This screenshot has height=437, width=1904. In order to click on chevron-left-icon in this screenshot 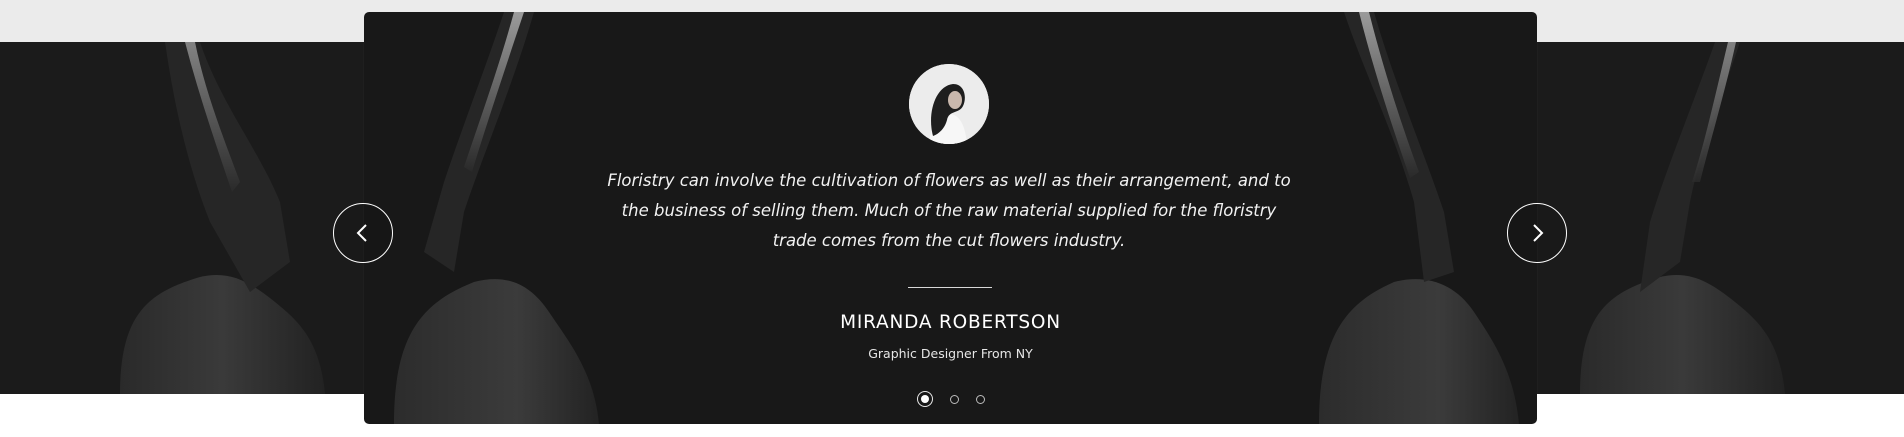, I will do `click(361, 233)`.